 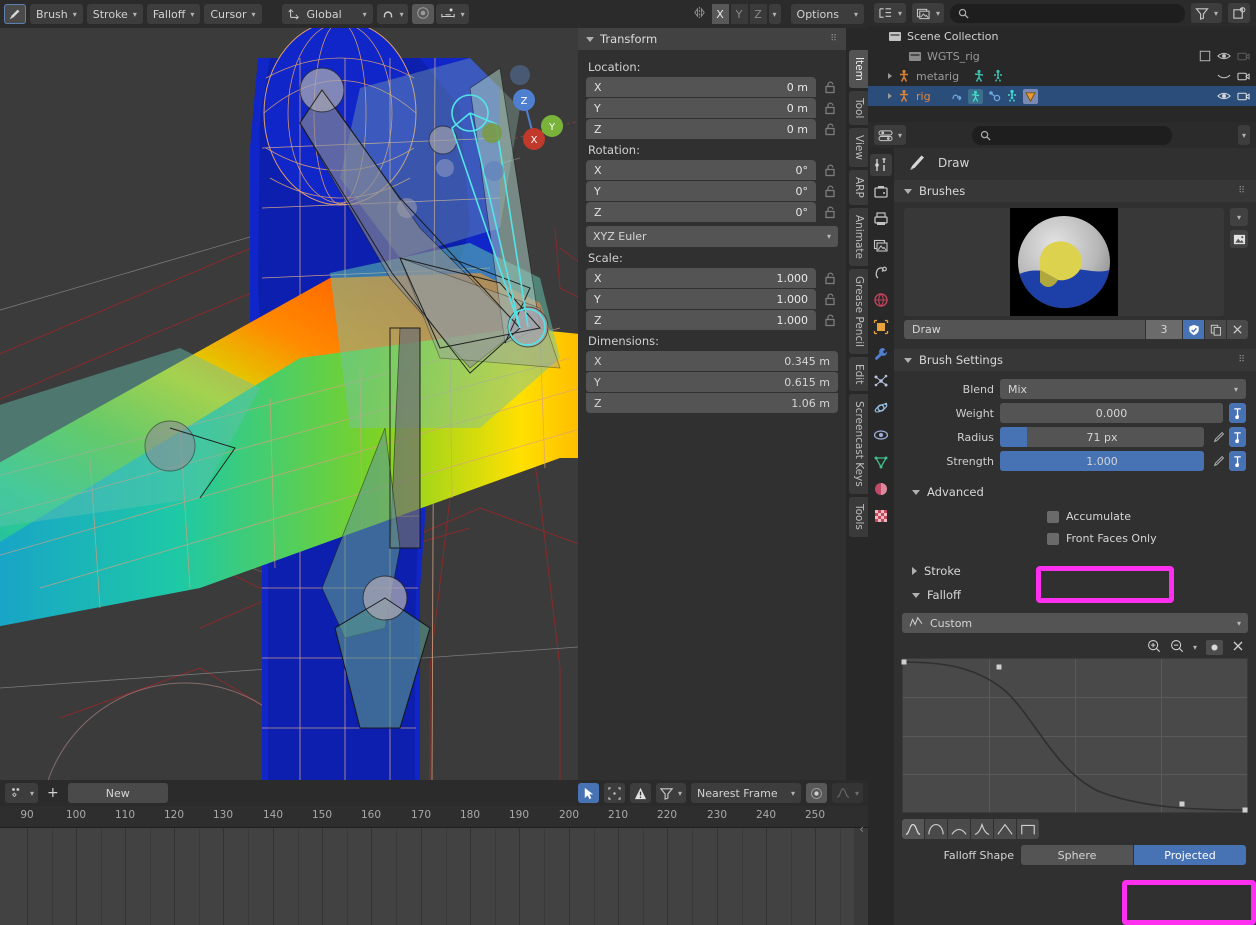 I want to click on tab-scene-icon, so click(x=881, y=273).